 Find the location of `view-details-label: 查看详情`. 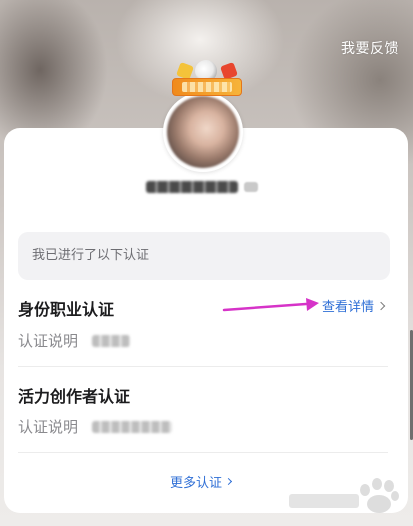

view-details-label: 查看详情 is located at coordinates (348, 307).